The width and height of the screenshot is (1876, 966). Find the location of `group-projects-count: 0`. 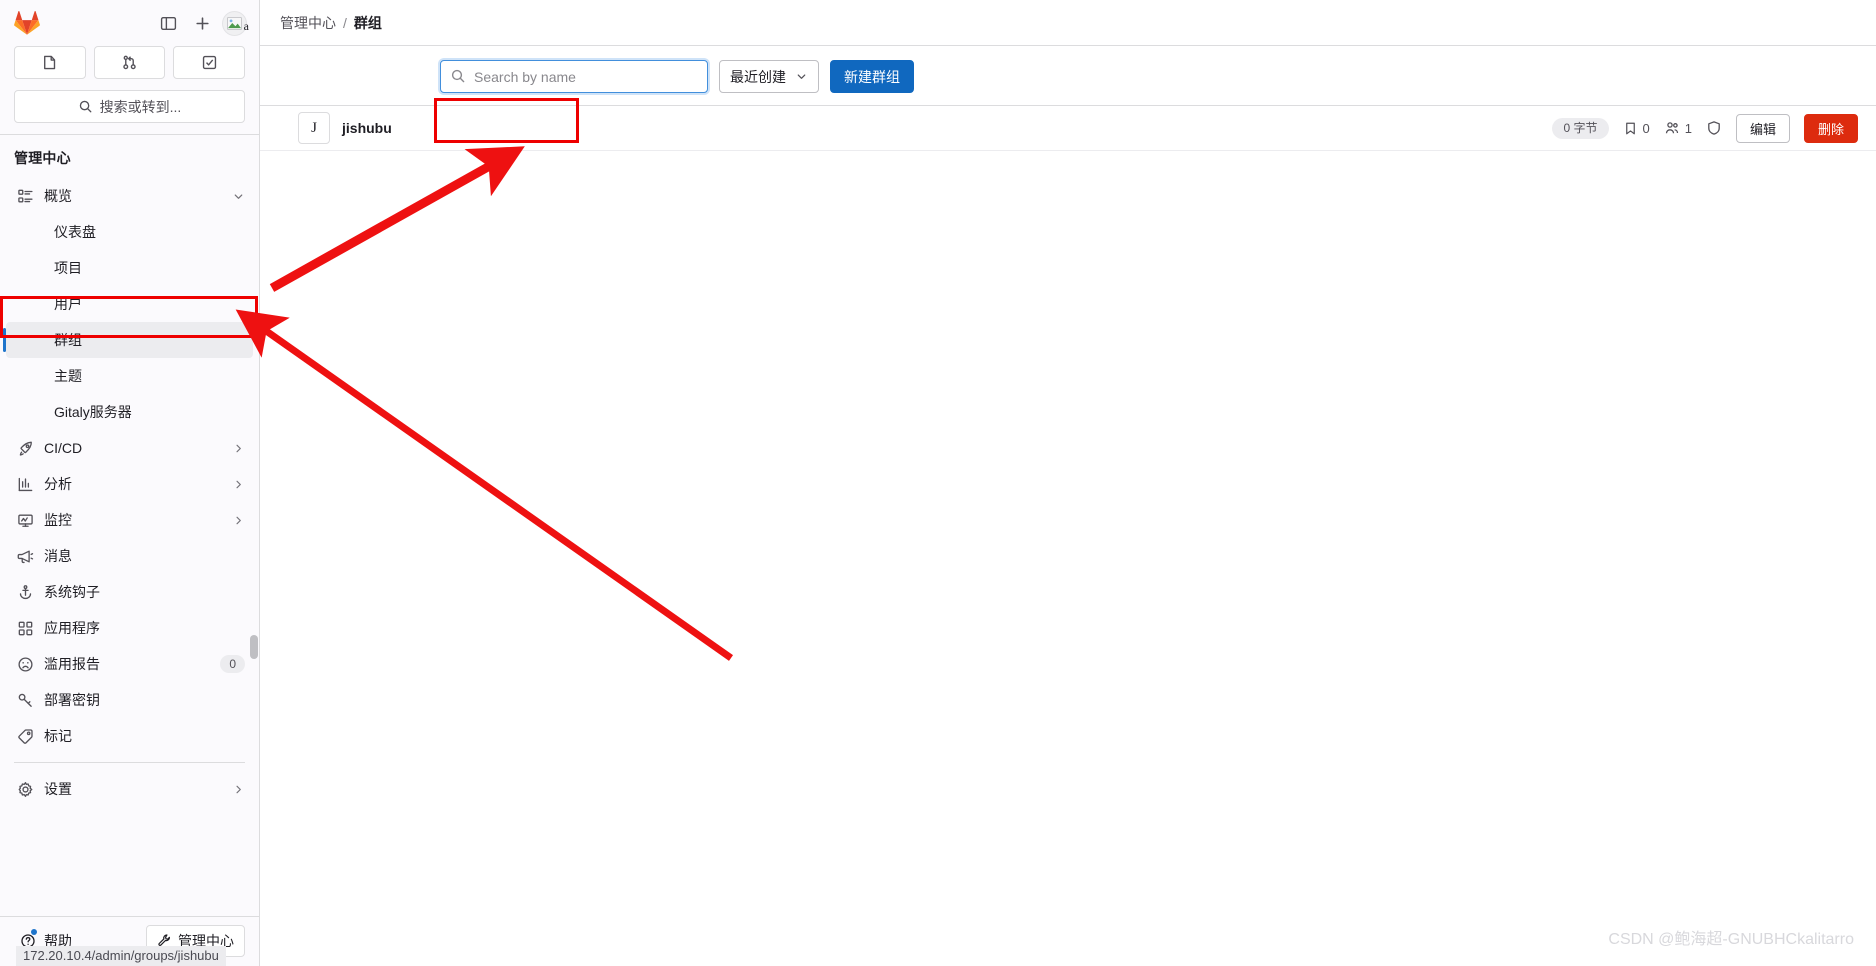

group-projects-count: 0 is located at coordinates (1646, 128).